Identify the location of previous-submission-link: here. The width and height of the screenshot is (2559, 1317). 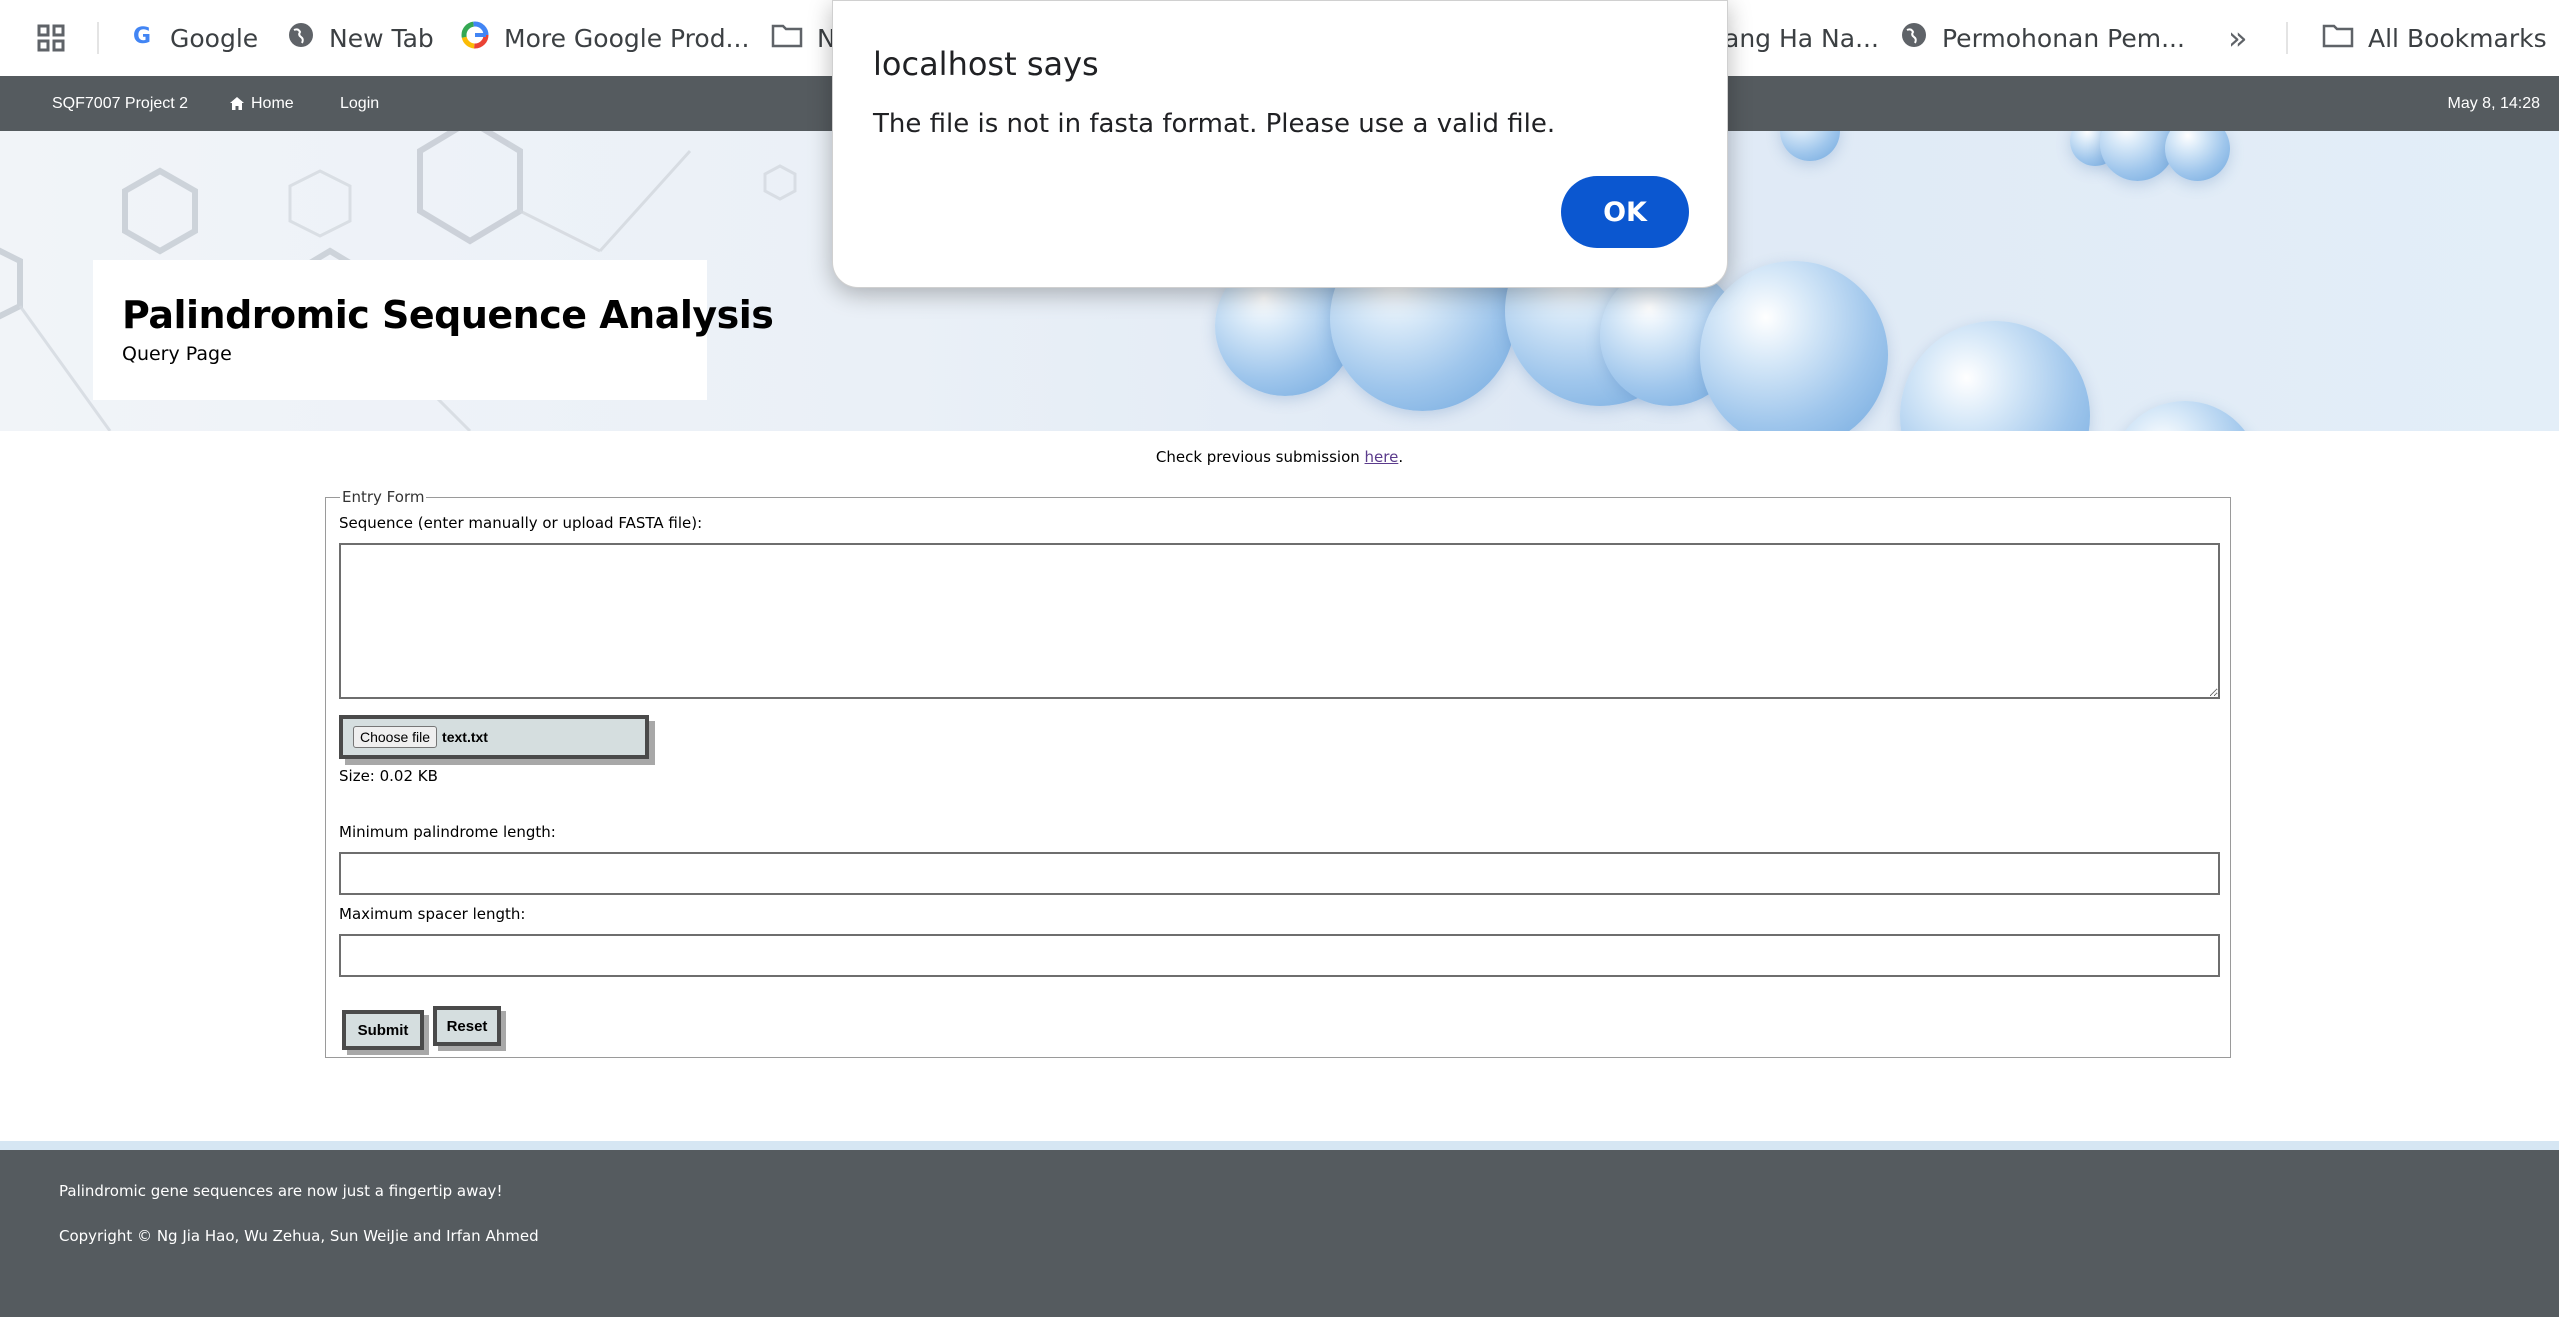
(1382, 457).